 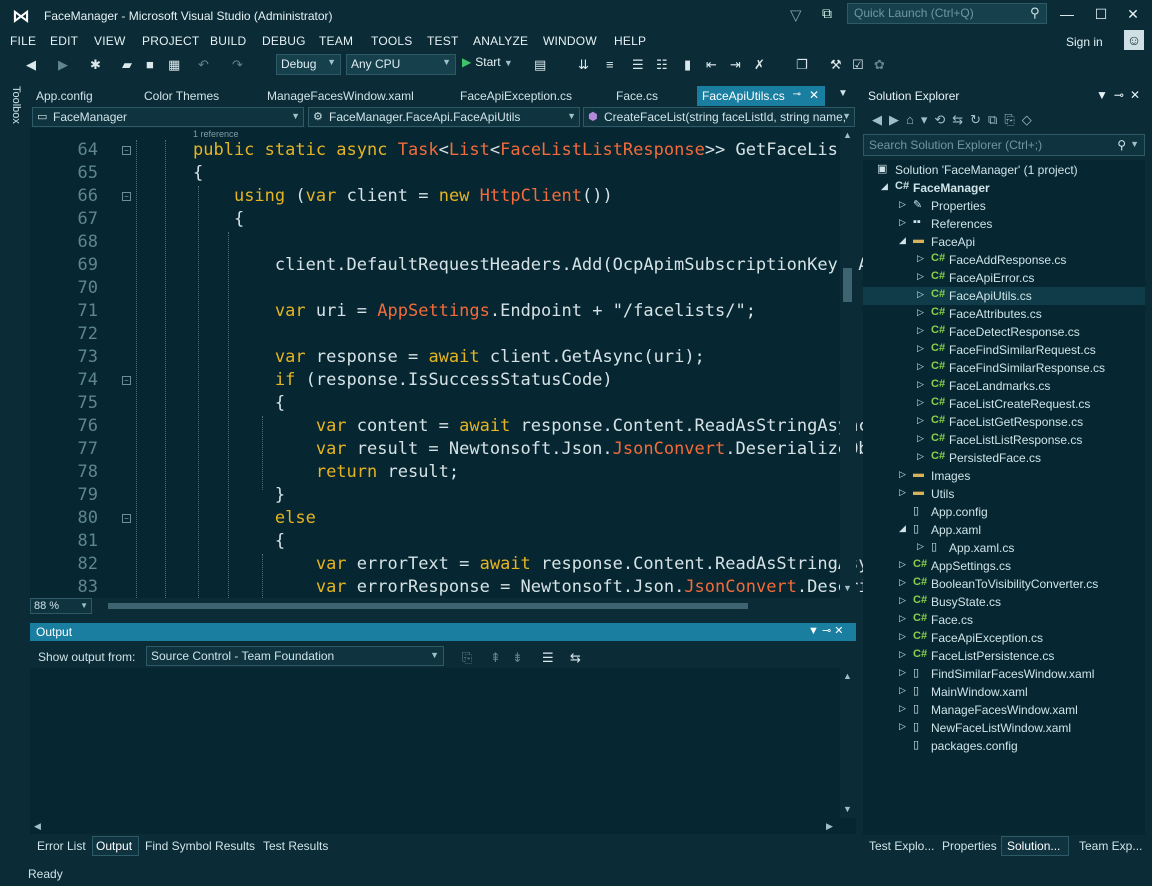 I want to click on collapse-icon: ◢, so click(x=884, y=186).